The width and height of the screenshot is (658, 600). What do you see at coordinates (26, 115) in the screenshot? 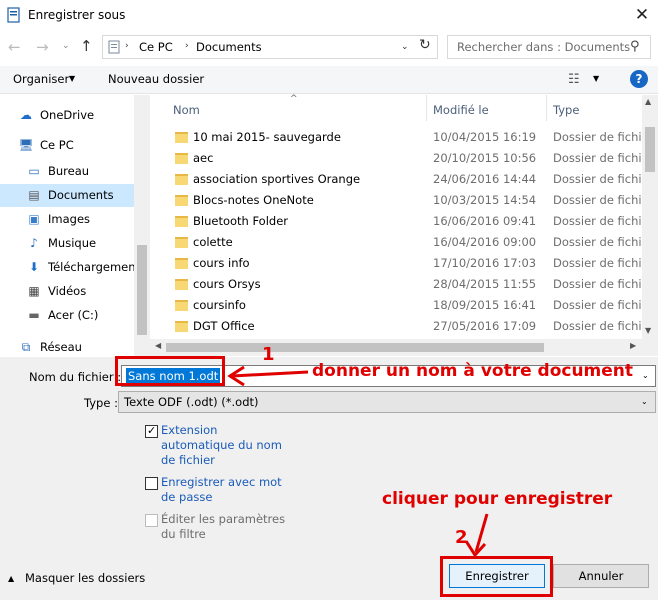
I see `cloud-icon: ☁` at bounding box center [26, 115].